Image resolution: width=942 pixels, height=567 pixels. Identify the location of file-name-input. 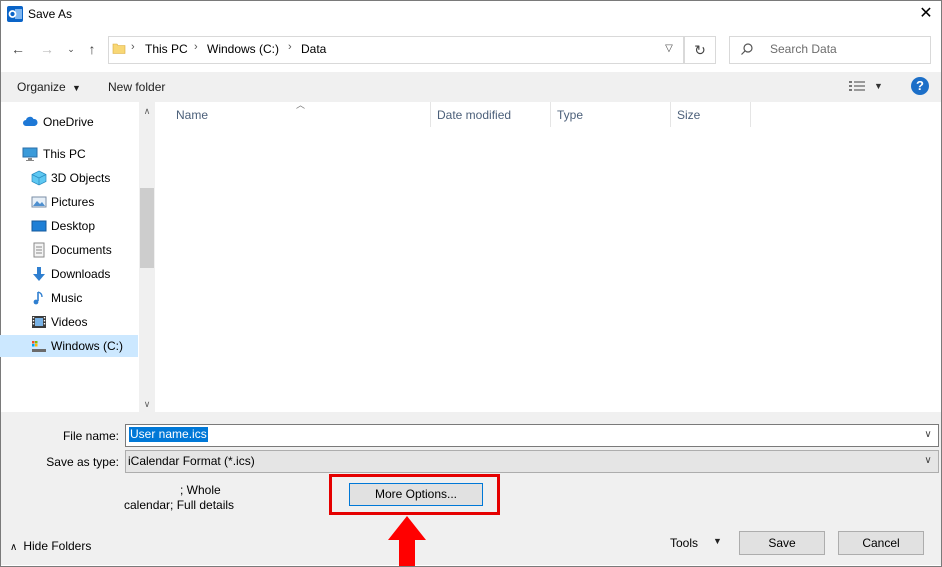
(532, 435).